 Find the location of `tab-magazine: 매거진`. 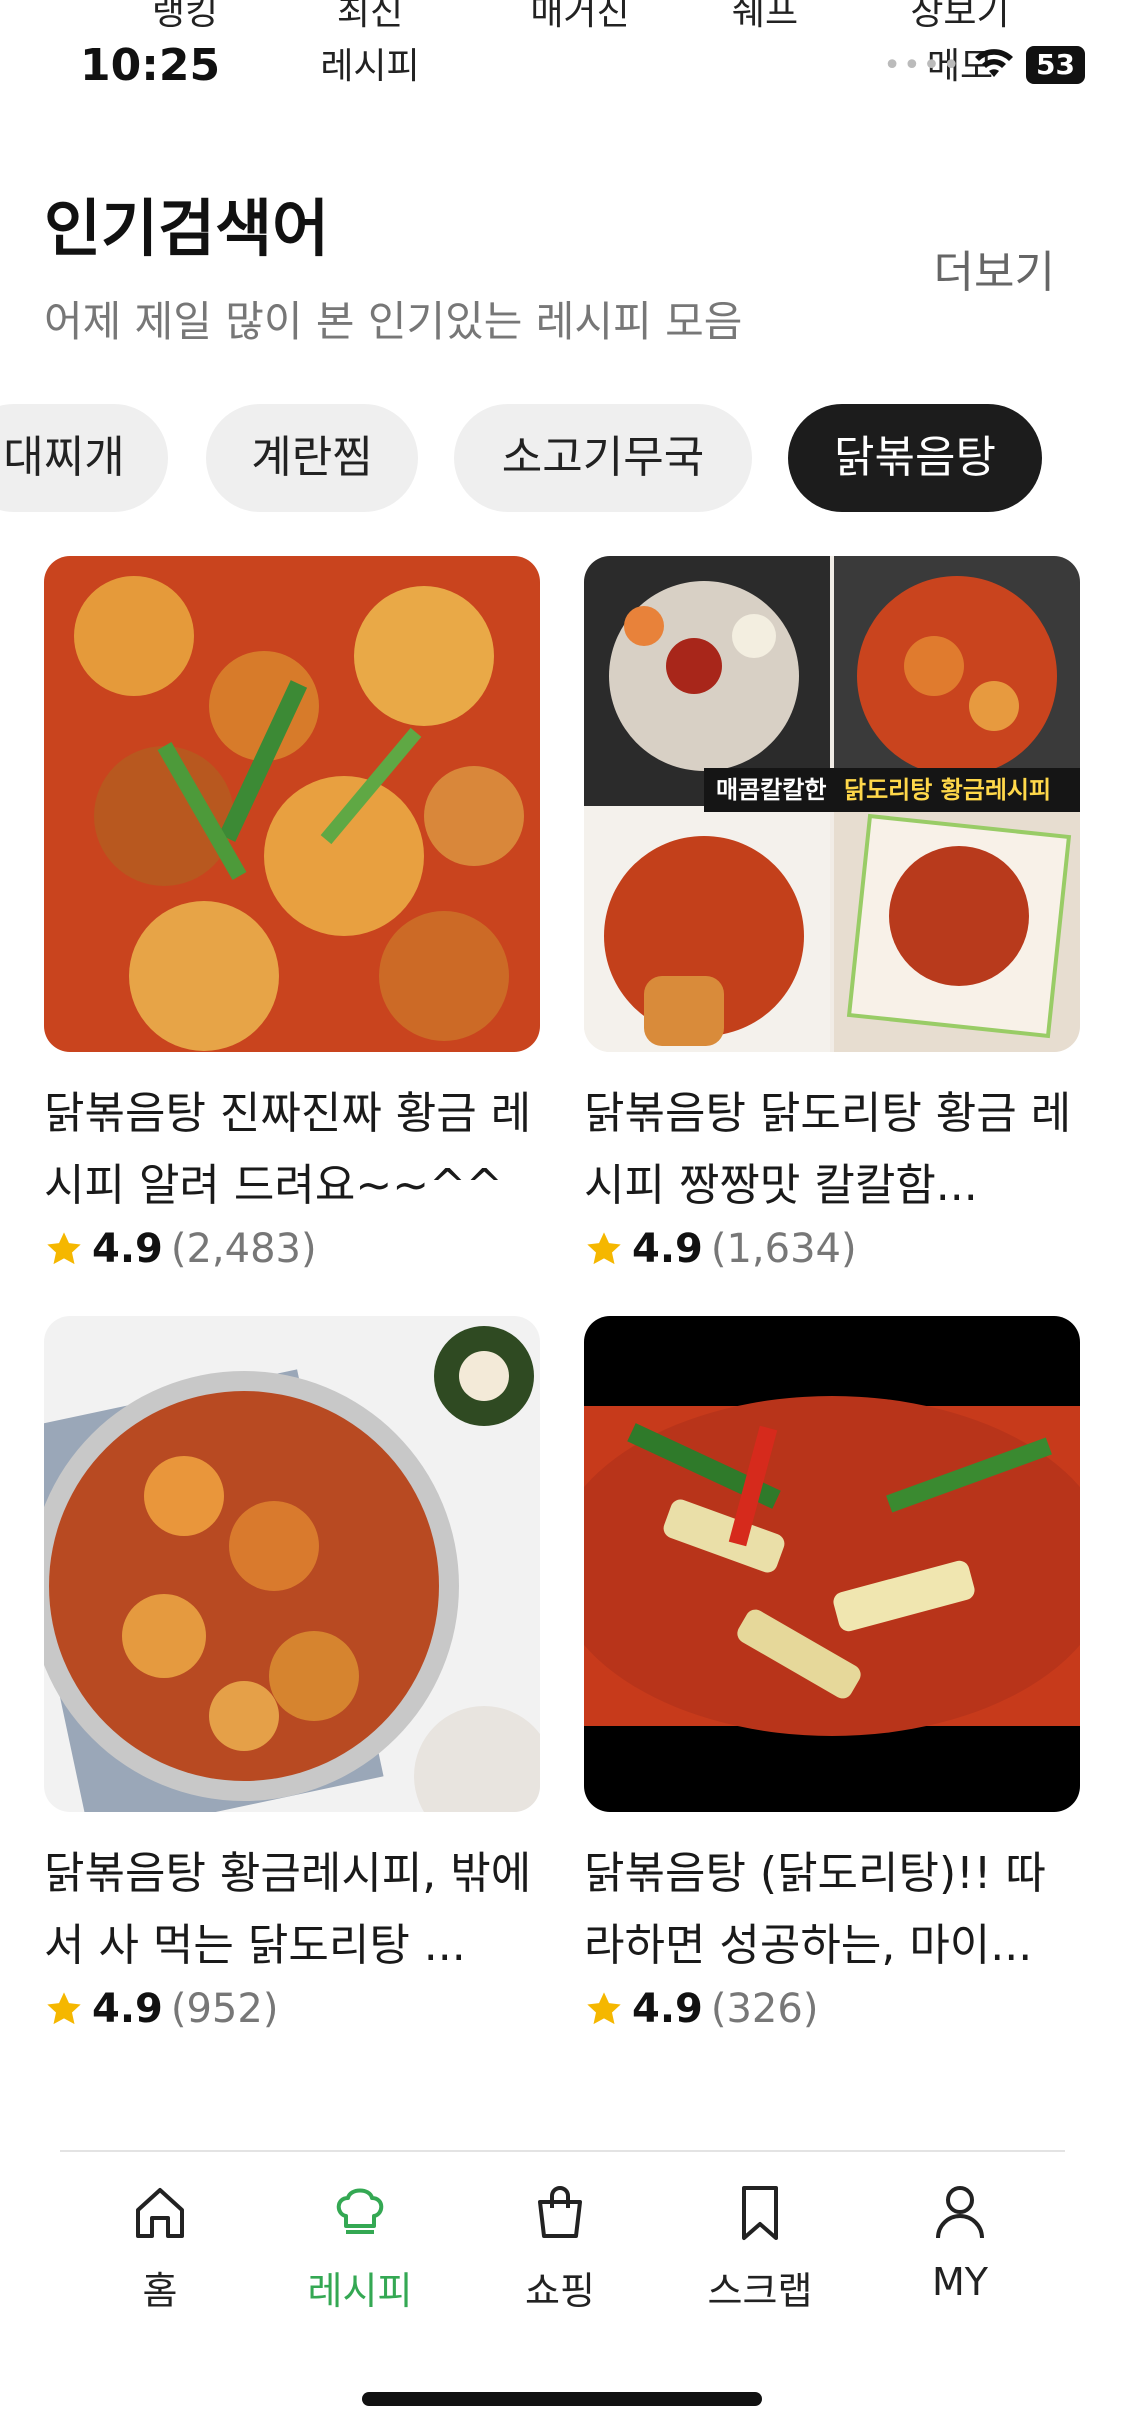

tab-magazine: 매거진 is located at coordinates (580, 20).